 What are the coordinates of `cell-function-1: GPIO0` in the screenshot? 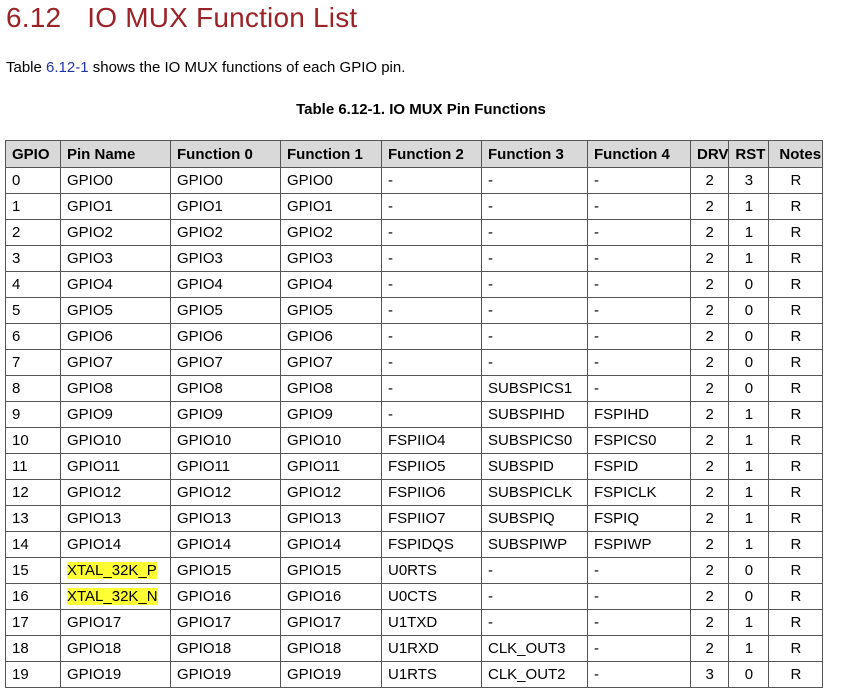 It's located at (331, 180).